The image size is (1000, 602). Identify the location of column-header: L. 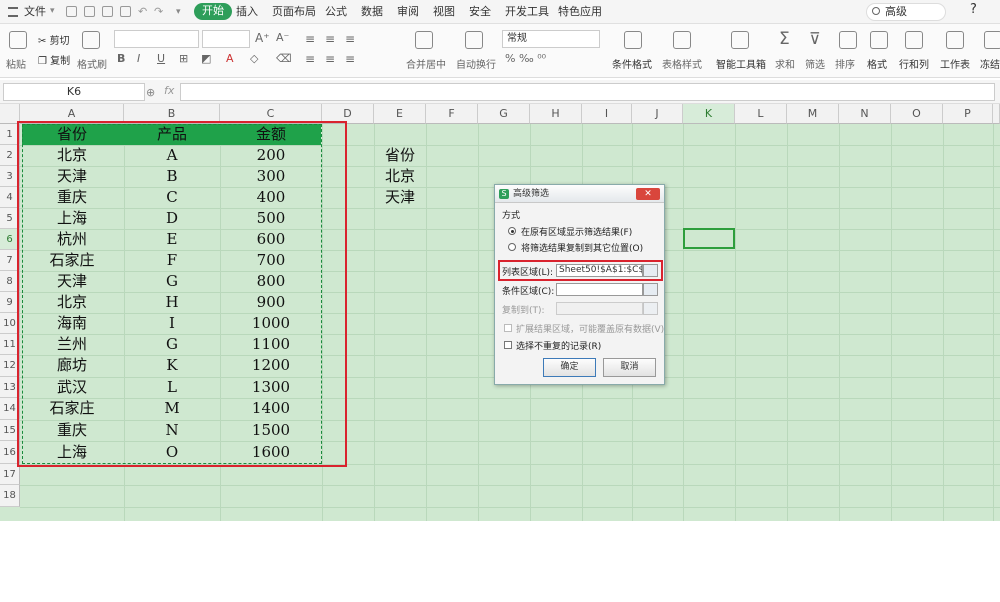
(761, 114).